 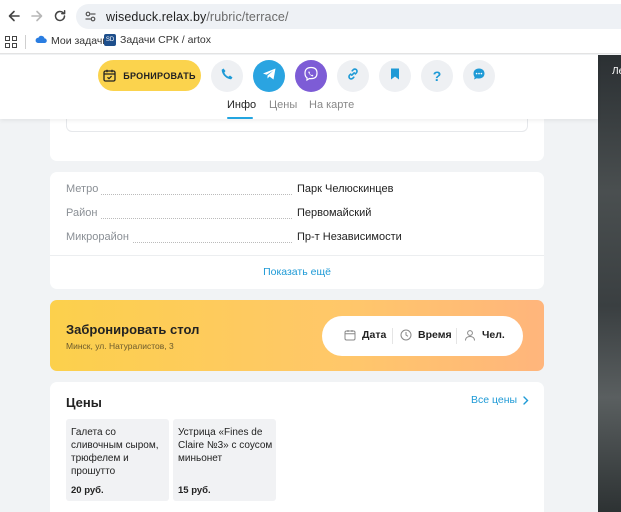 I want to click on price-item-value: 20 руб., so click(x=87, y=490).